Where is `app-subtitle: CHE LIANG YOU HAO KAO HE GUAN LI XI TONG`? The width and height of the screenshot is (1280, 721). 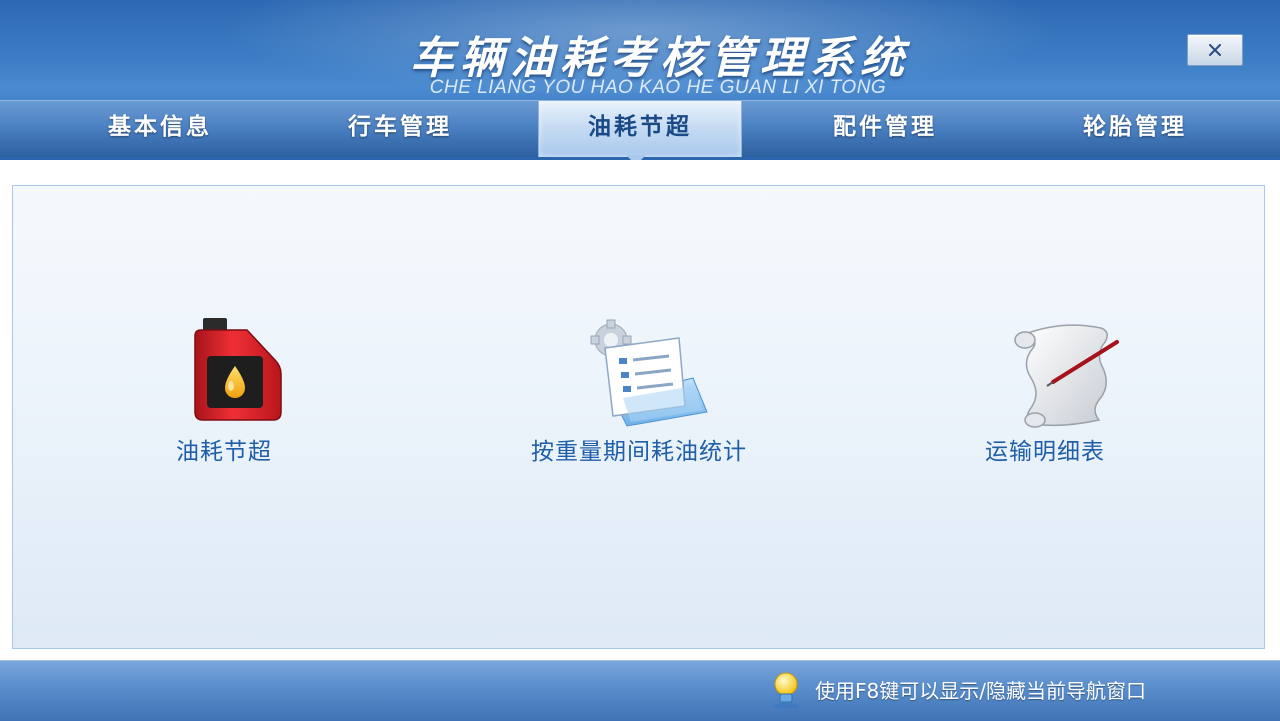
app-subtitle: CHE LIANG YOU HAO KAO HE GUAN LI XI TONG is located at coordinates (658, 87).